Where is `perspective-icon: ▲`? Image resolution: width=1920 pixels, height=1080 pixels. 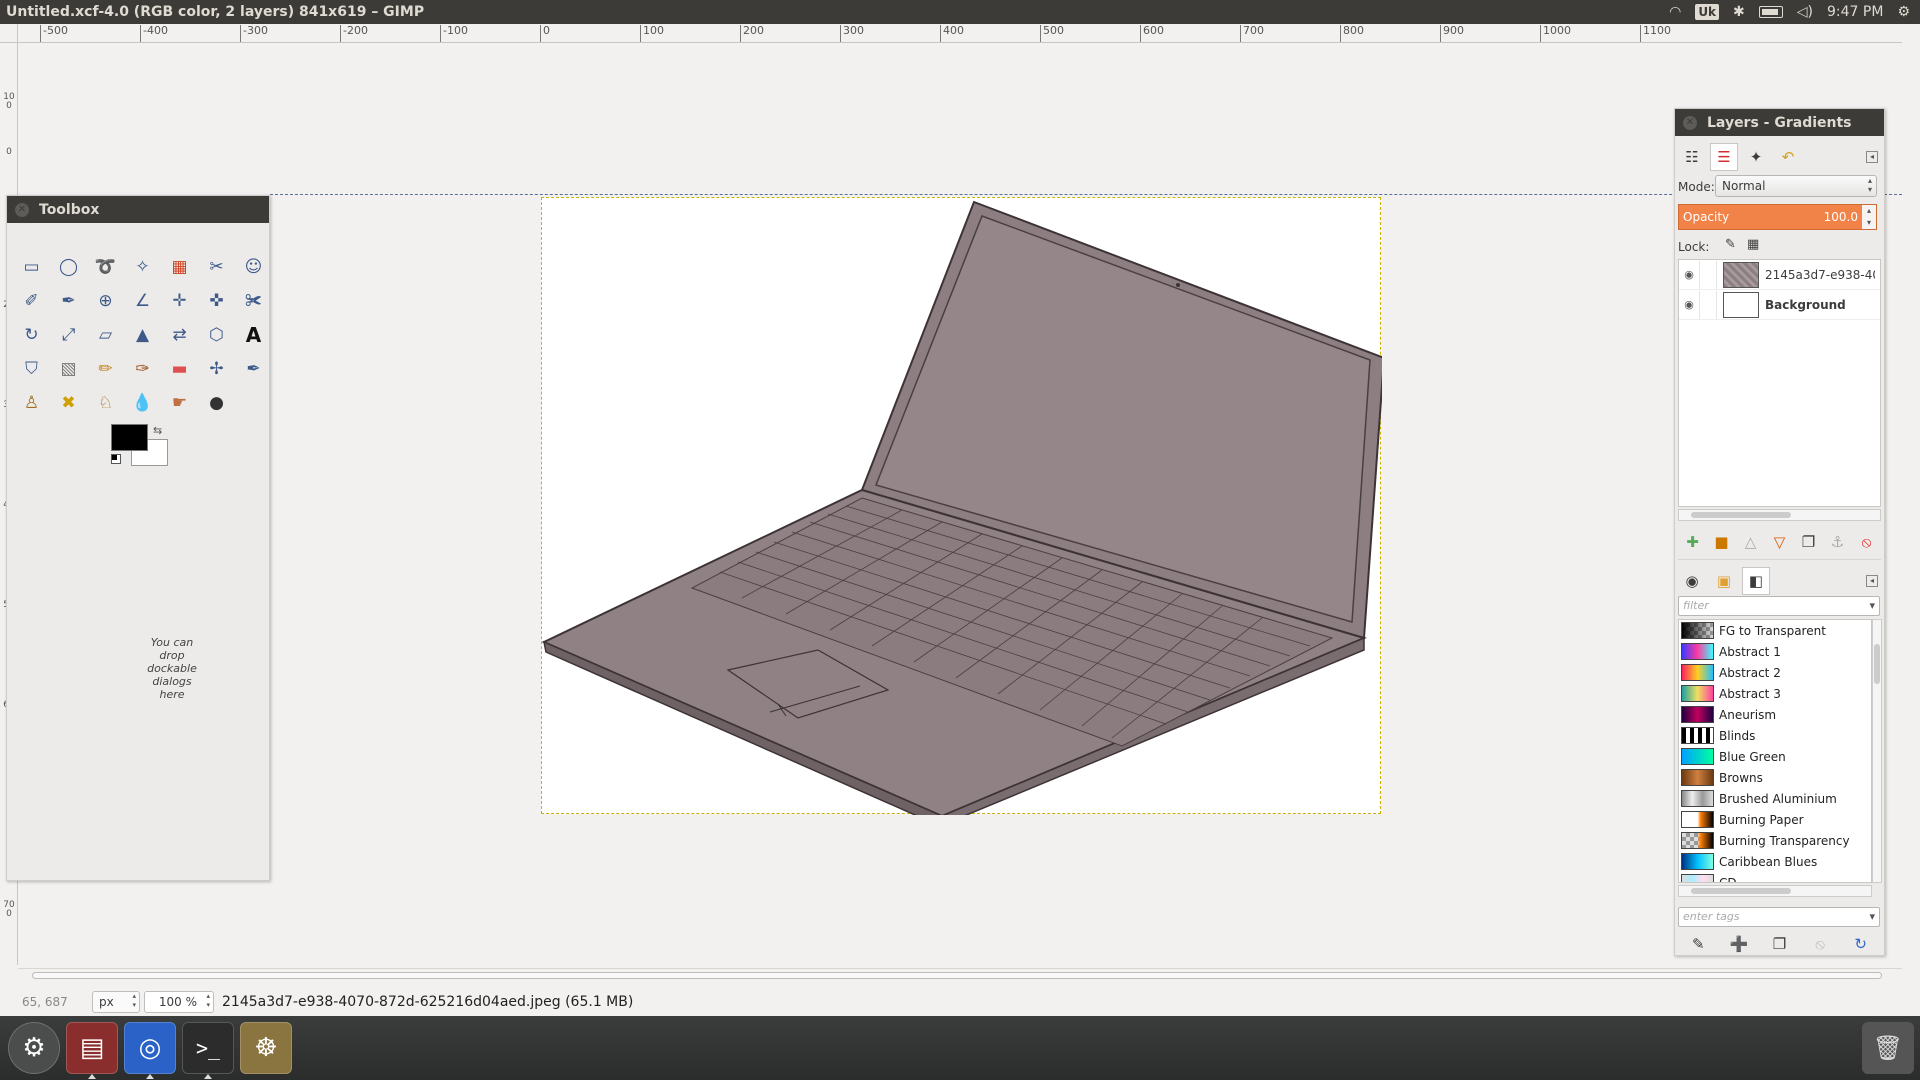 perspective-icon: ▲ is located at coordinates (142, 335).